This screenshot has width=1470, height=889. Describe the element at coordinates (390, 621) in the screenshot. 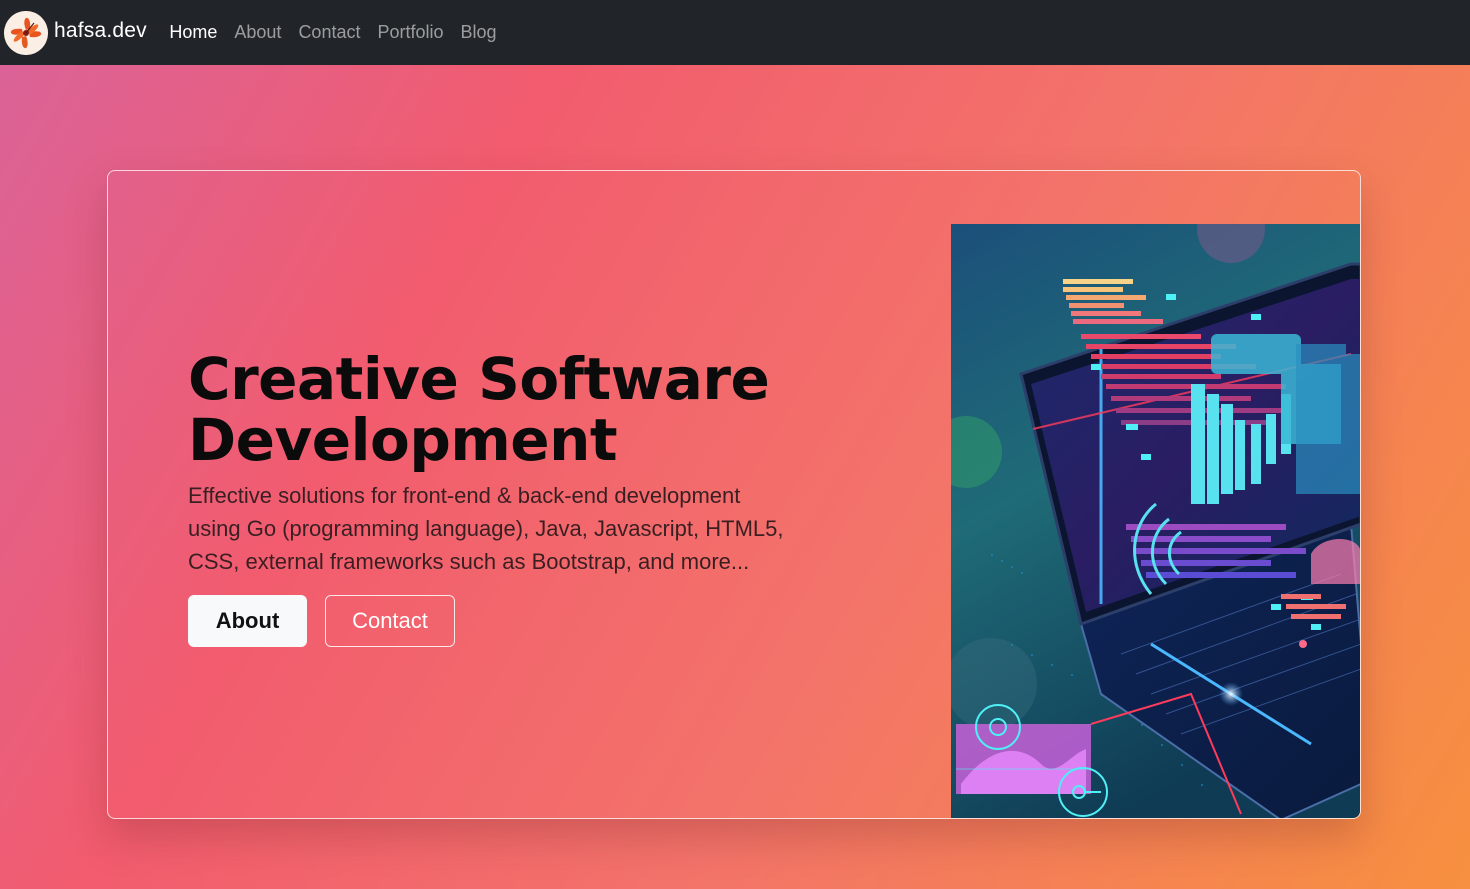

I see `contact-button: Contact` at that location.